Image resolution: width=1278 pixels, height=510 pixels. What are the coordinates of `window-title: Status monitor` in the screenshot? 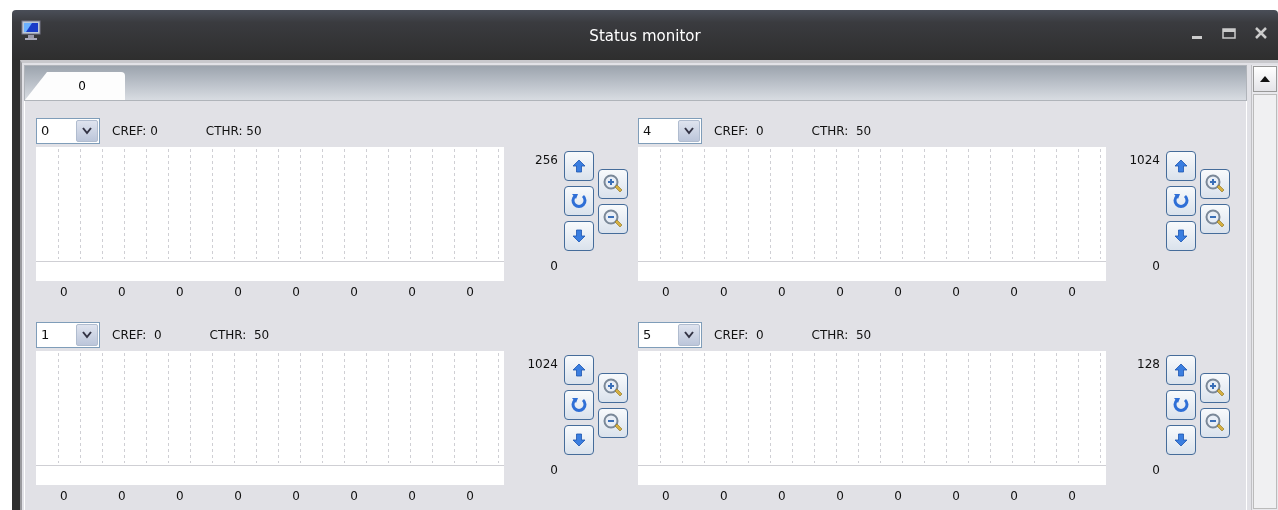 It's located at (645, 36).